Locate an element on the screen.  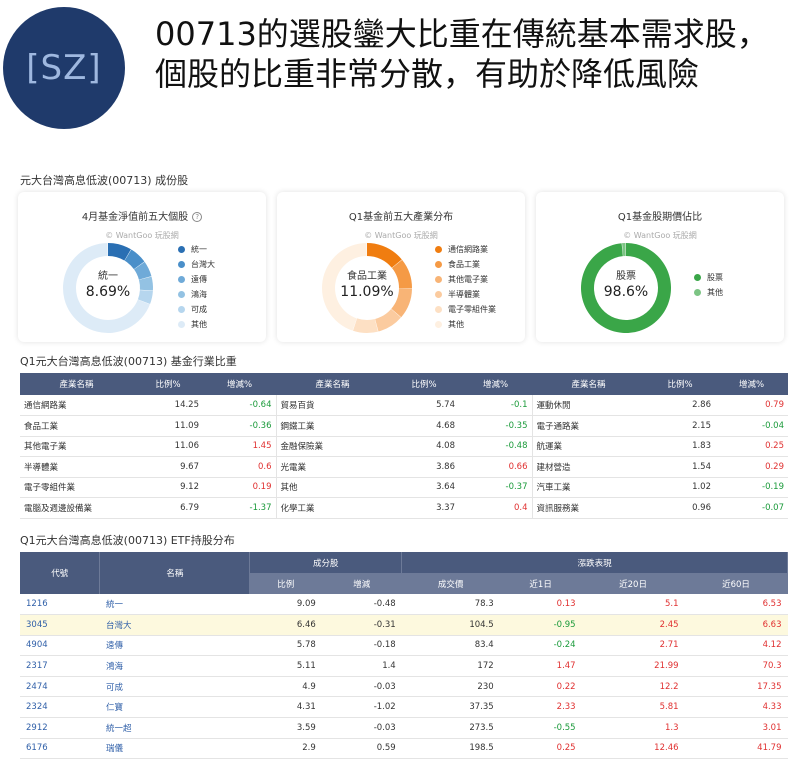
legend-item: 遠傳 is located at coordinates (196, 279).